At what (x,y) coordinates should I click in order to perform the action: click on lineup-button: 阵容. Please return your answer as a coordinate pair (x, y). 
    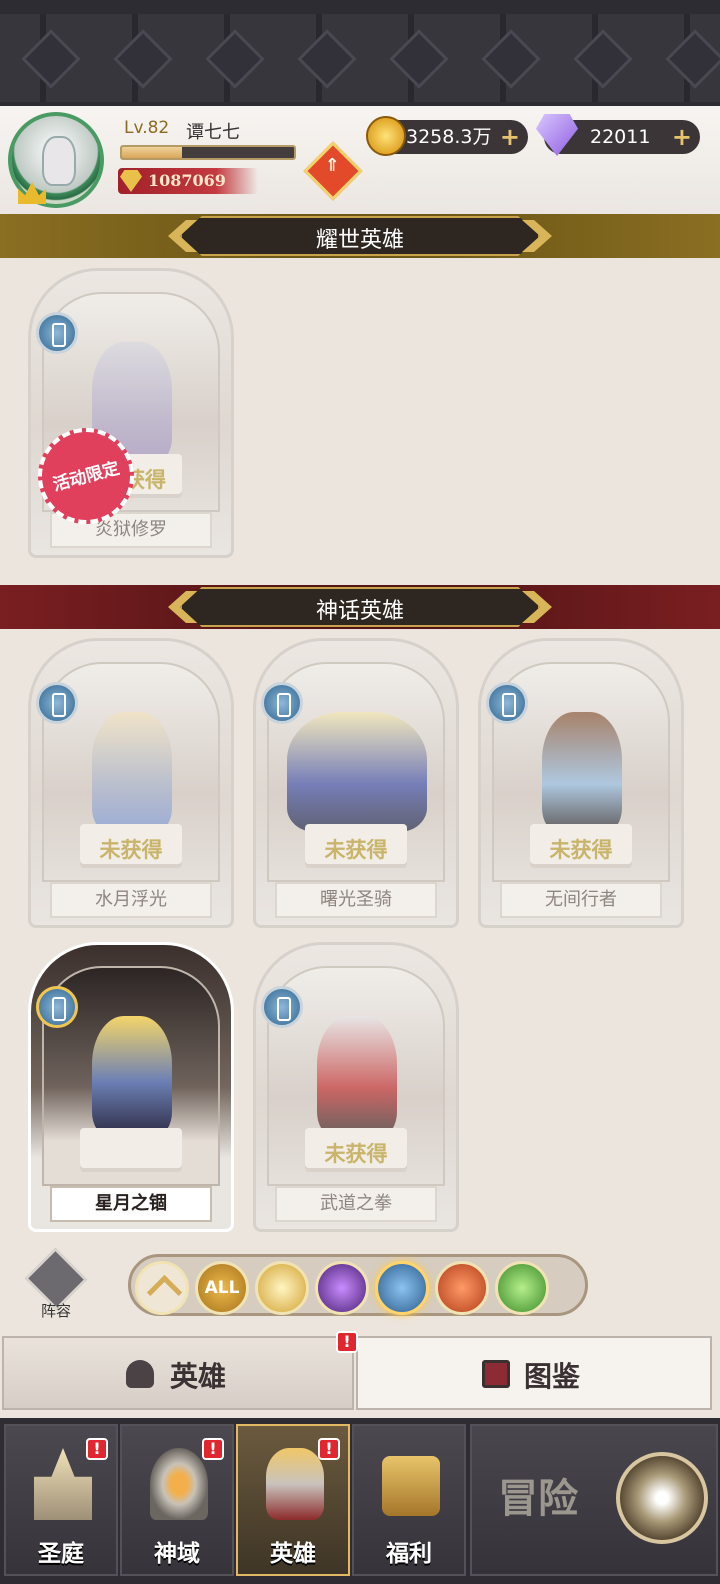
    Looking at the image, I should click on (56, 1285).